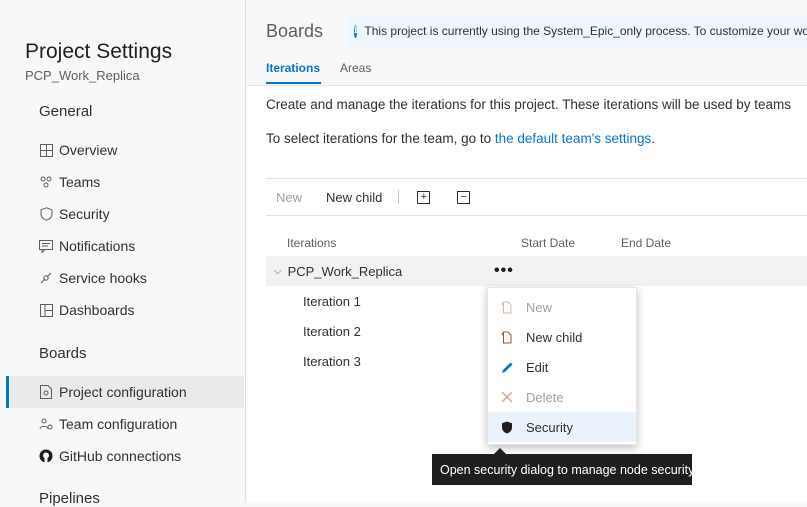 This screenshot has height=507, width=807. Describe the element at coordinates (295, 31) in the screenshot. I see `page-title: Boards` at that location.